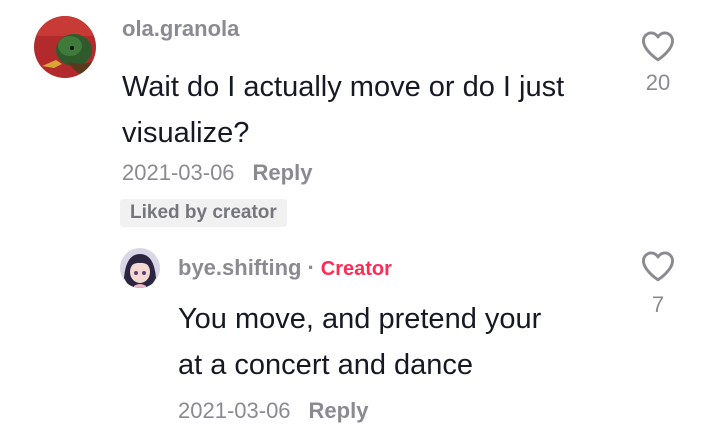  I want to click on anime-avatar-image, so click(140, 268).